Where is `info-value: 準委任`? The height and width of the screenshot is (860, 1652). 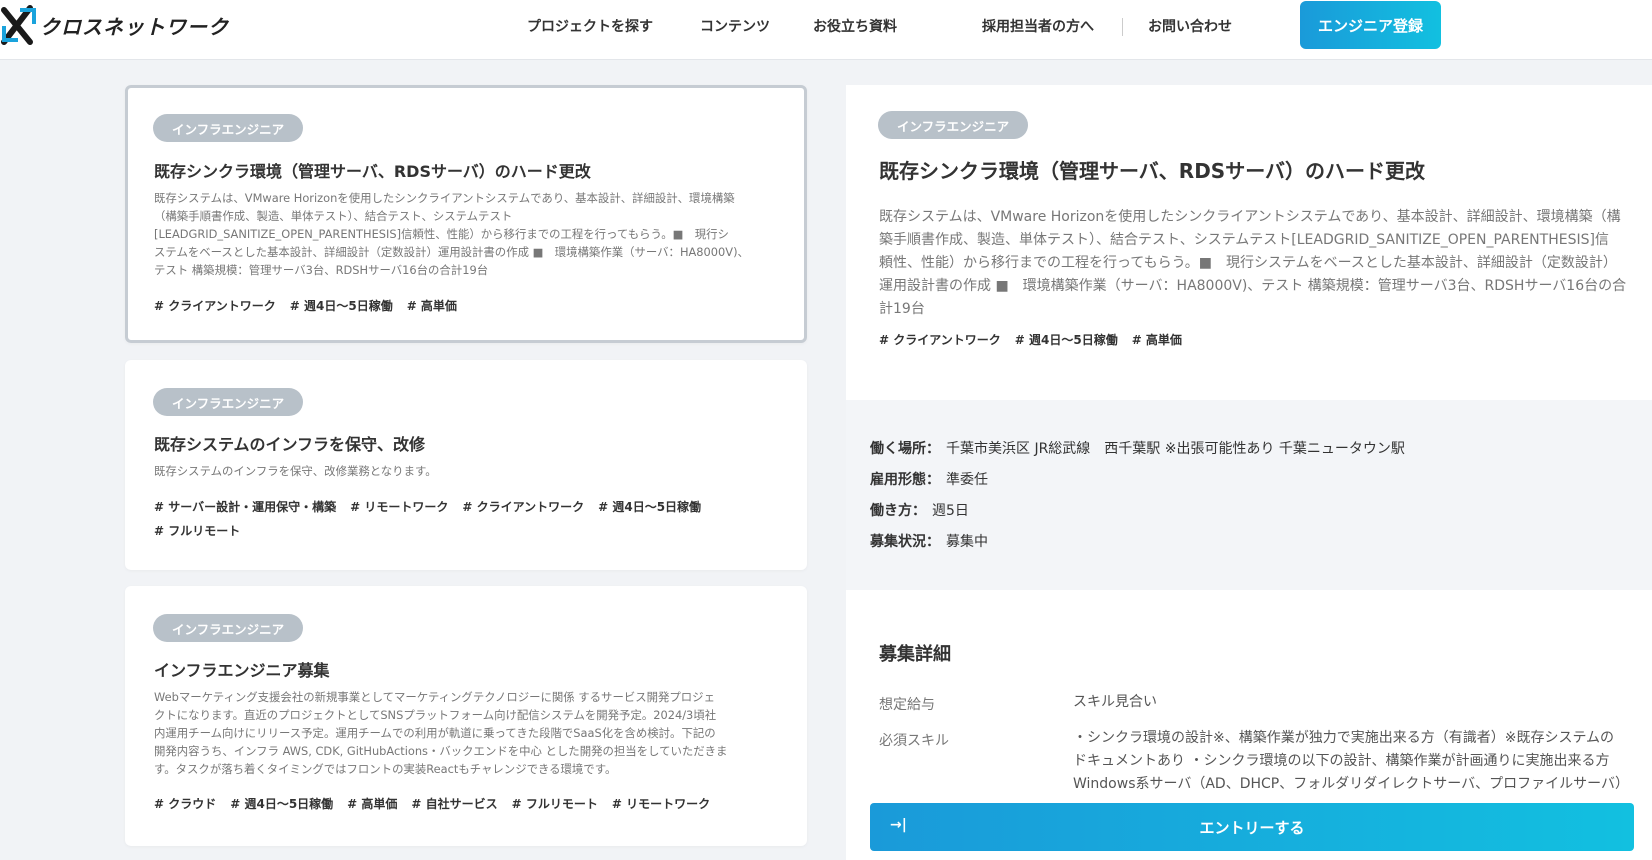
info-value: 準委任 is located at coordinates (967, 480).